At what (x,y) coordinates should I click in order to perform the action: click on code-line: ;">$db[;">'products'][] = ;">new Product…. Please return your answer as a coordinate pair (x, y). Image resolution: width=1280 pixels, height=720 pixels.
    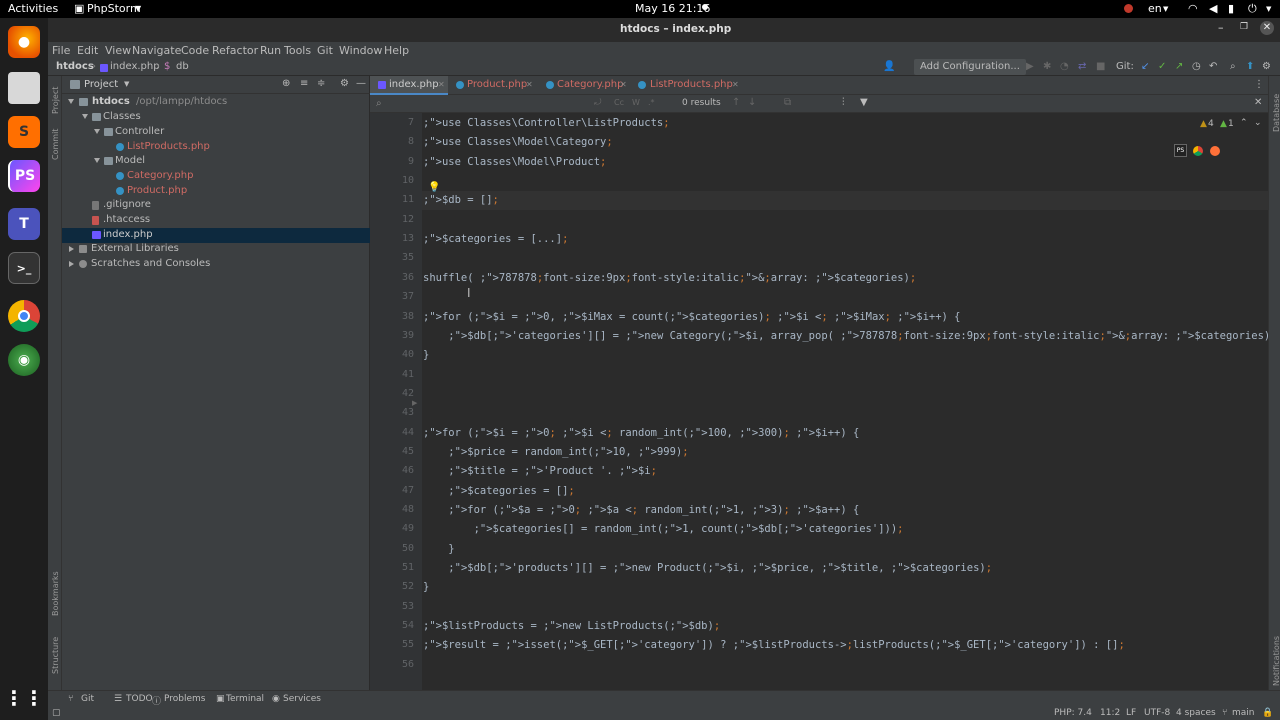
    Looking at the image, I should click on (707, 568).